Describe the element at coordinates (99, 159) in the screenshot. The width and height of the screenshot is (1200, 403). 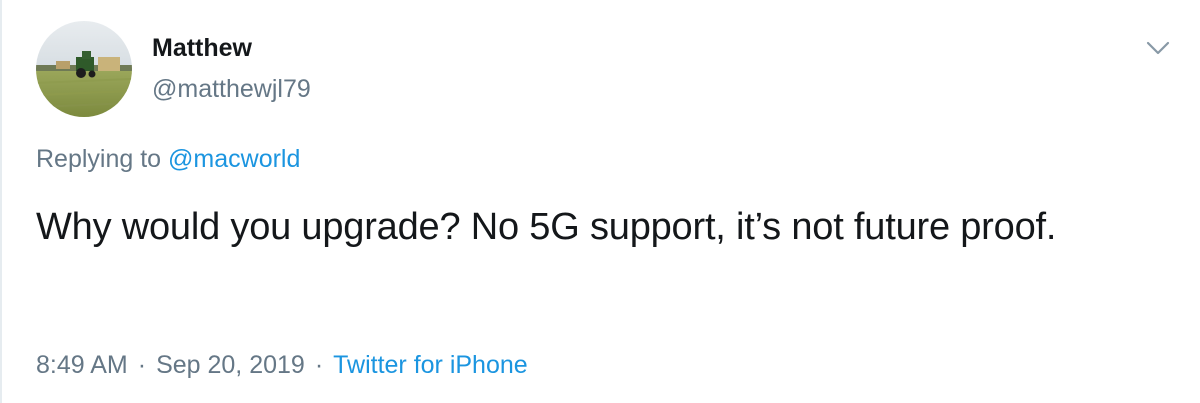
I see `replying-to-label: Replying to` at that location.